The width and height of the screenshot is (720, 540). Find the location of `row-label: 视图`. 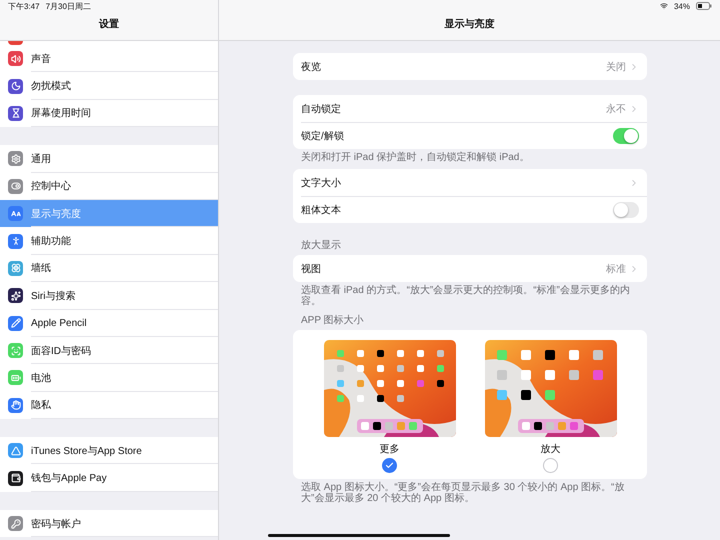

row-label: 视图 is located at coordinates (311, 269).